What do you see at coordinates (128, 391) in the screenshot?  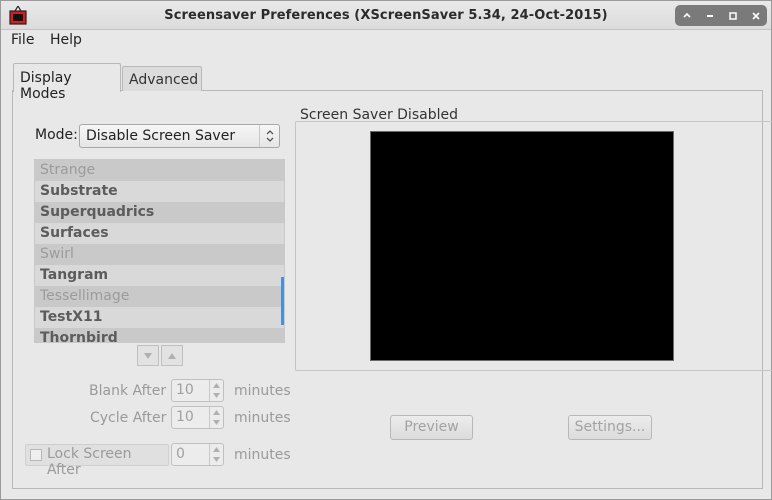 I see `blank-after-label: Blank After` at bounding box center [128, 391].